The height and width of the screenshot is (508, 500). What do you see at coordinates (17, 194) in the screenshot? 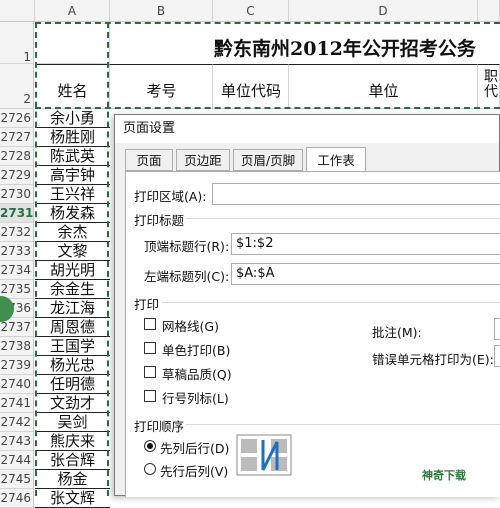
I see `row-header-2730: 2730` at bounding box center [17, 194].